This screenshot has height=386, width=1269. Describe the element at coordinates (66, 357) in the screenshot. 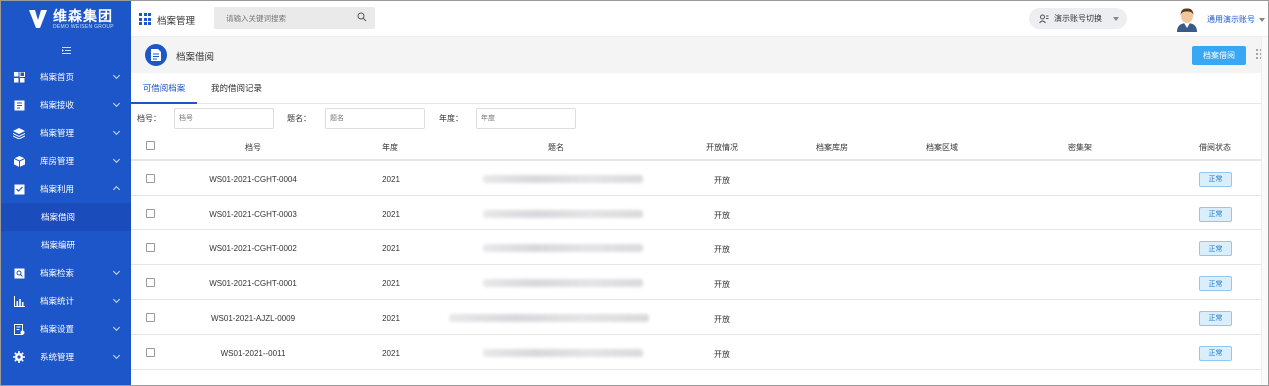

I see `sidebar-item-system: 系统管理` at that location.